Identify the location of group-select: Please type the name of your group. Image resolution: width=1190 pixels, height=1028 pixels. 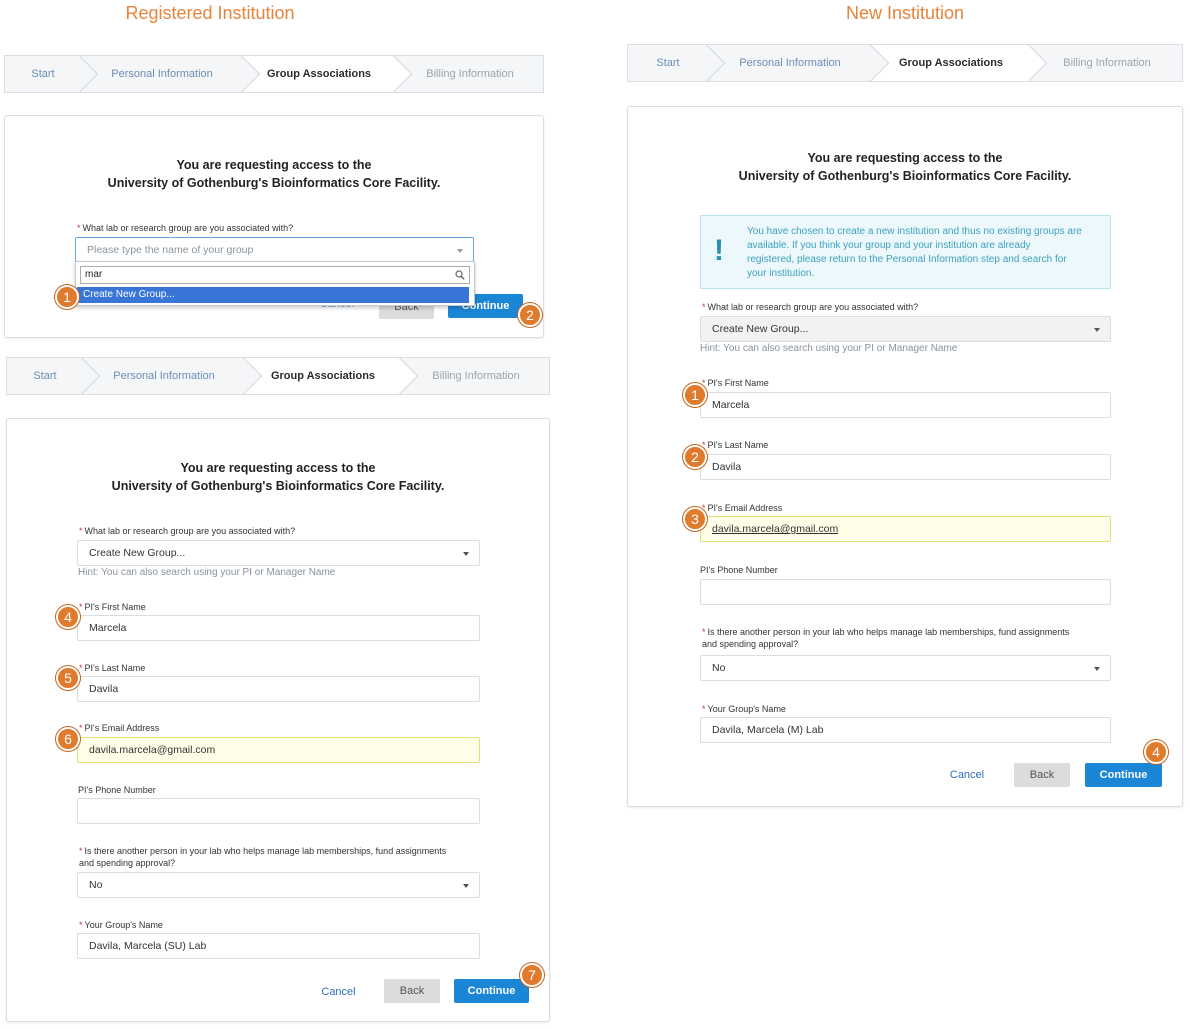
(274, 250).